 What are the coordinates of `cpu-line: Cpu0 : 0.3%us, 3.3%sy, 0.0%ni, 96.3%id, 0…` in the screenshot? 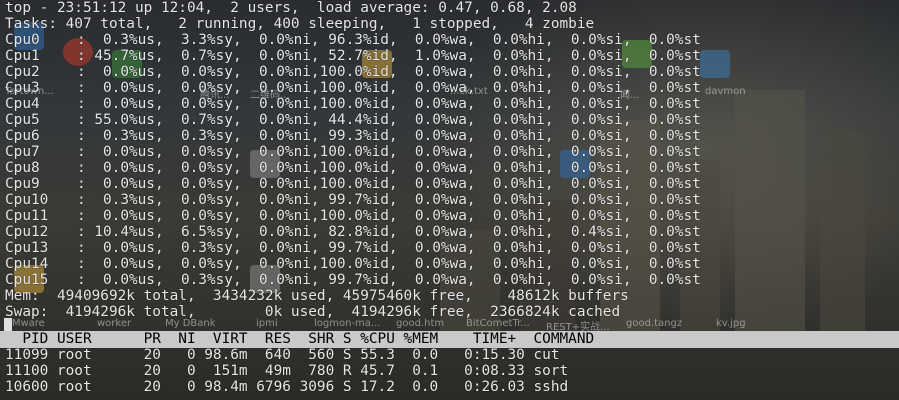 It's located at (353, 40).